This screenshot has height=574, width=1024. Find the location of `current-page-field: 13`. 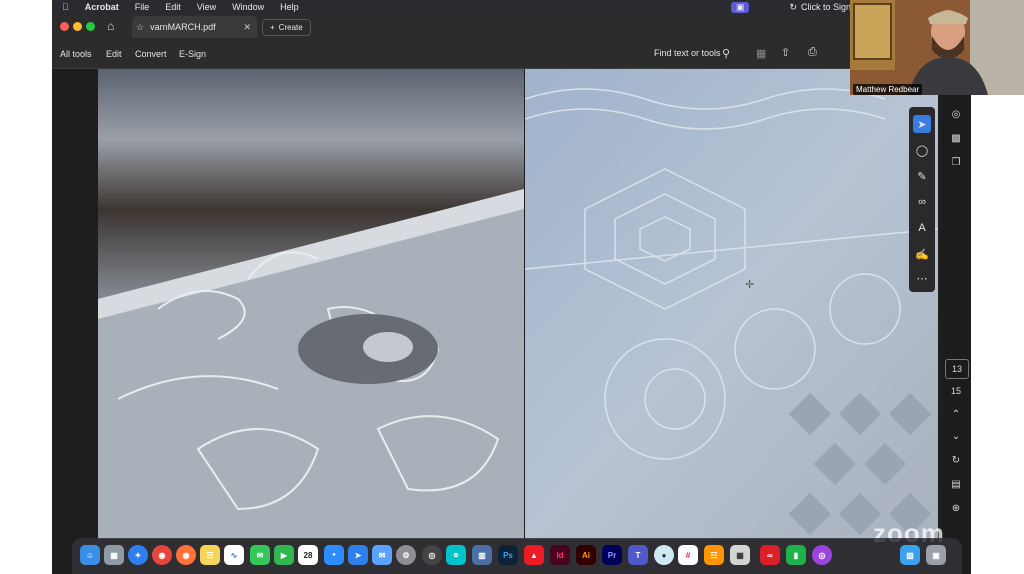

current-page-field: 13 is located at coordinates (957, 369).